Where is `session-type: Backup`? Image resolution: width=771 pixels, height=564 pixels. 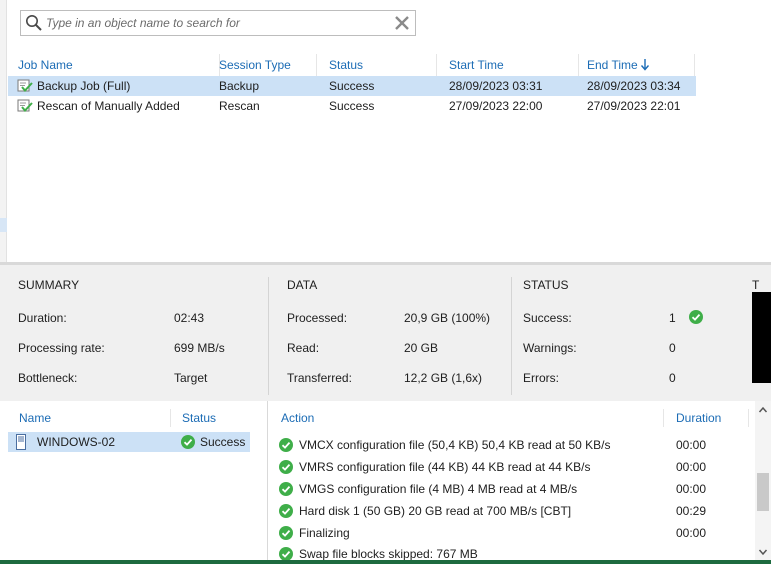
session-type: Backup is located at coordinates (239, 86).